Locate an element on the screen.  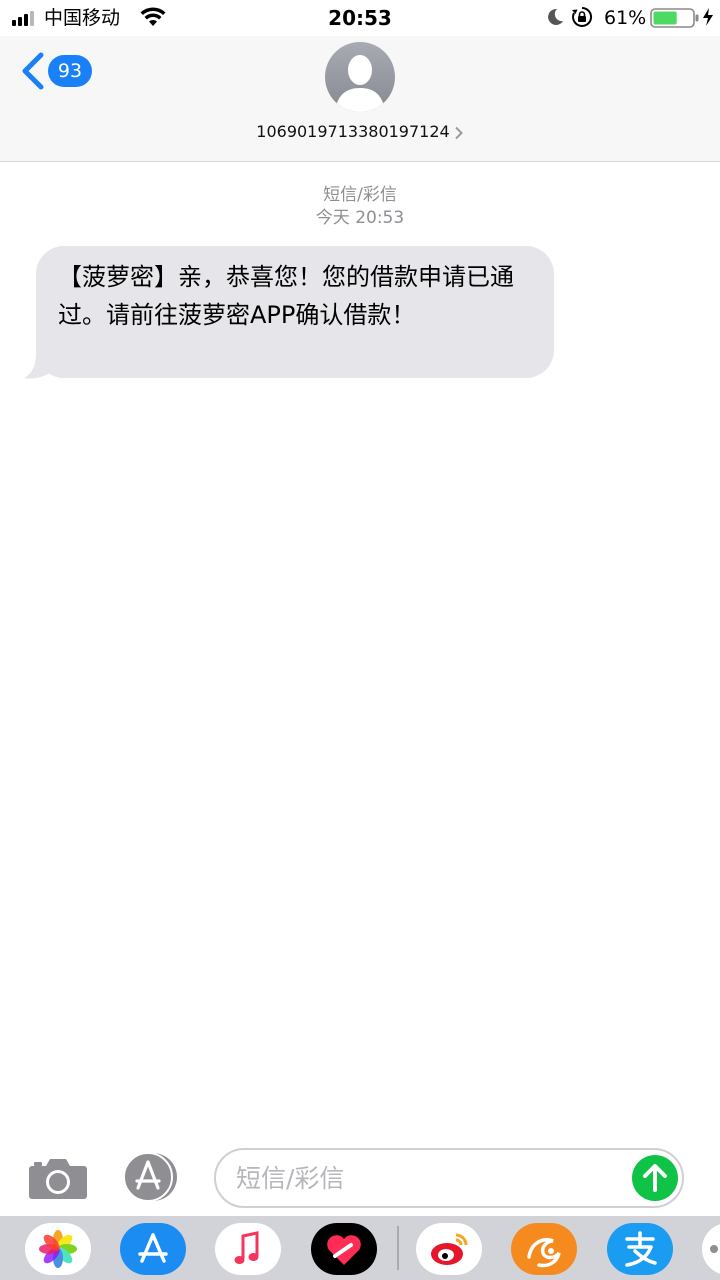
battery-percentage: 61% is located at coordinates (625, 18).